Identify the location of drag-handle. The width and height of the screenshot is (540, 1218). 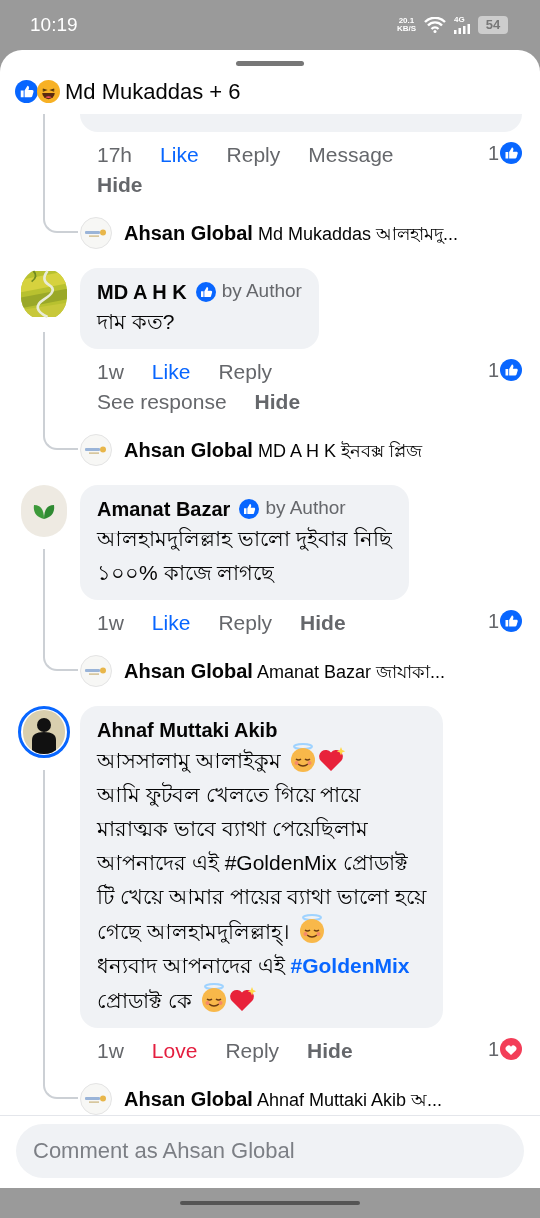
(270, 63).